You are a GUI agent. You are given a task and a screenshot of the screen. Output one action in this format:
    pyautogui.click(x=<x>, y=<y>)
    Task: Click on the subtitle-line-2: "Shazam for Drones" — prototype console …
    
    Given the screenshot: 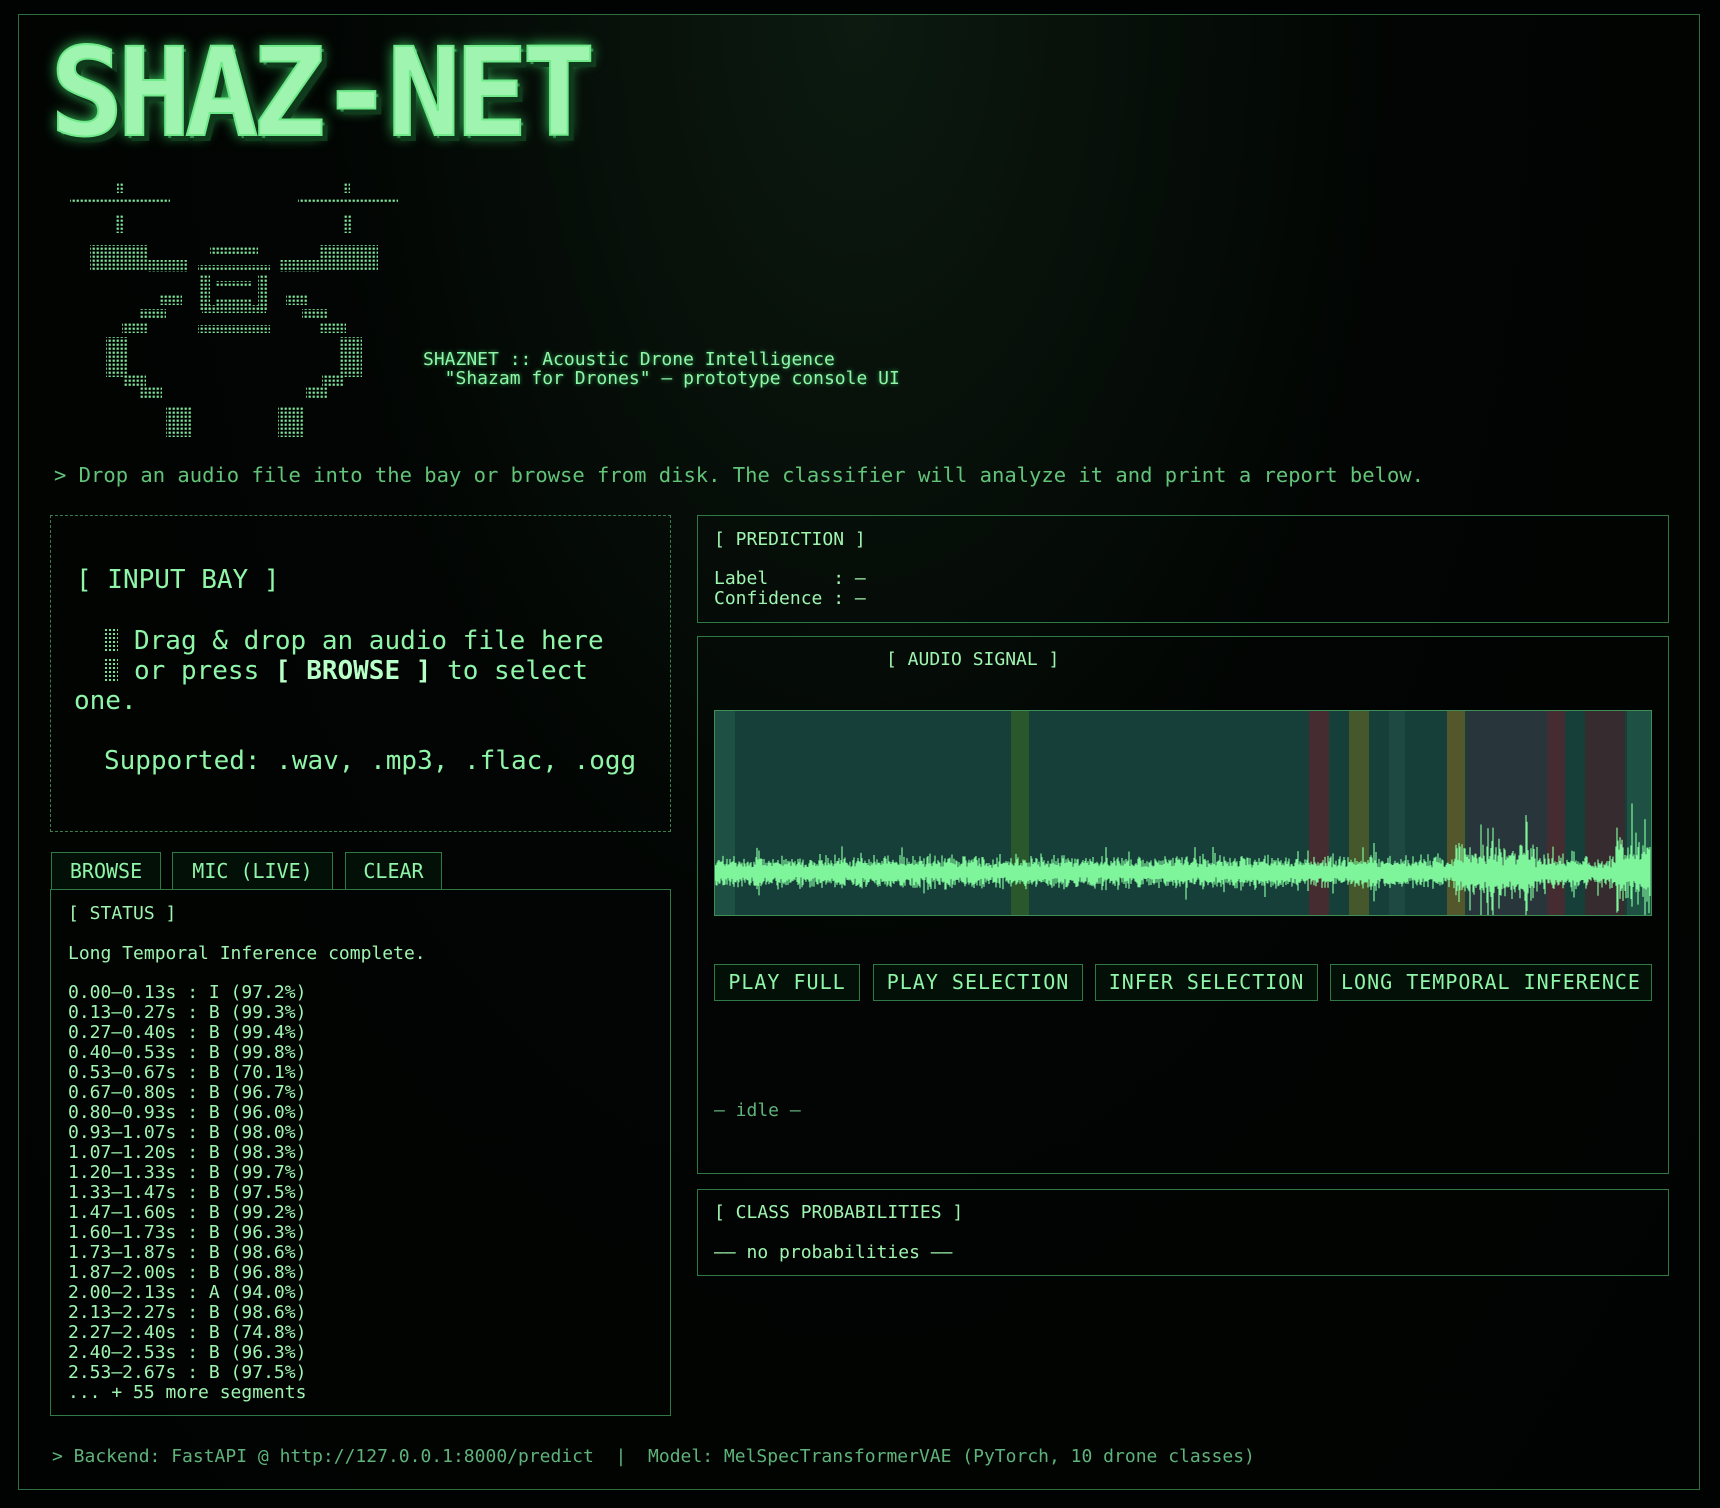 What is the action you would take?
    pyautogui.click(x=661, y=378)
    